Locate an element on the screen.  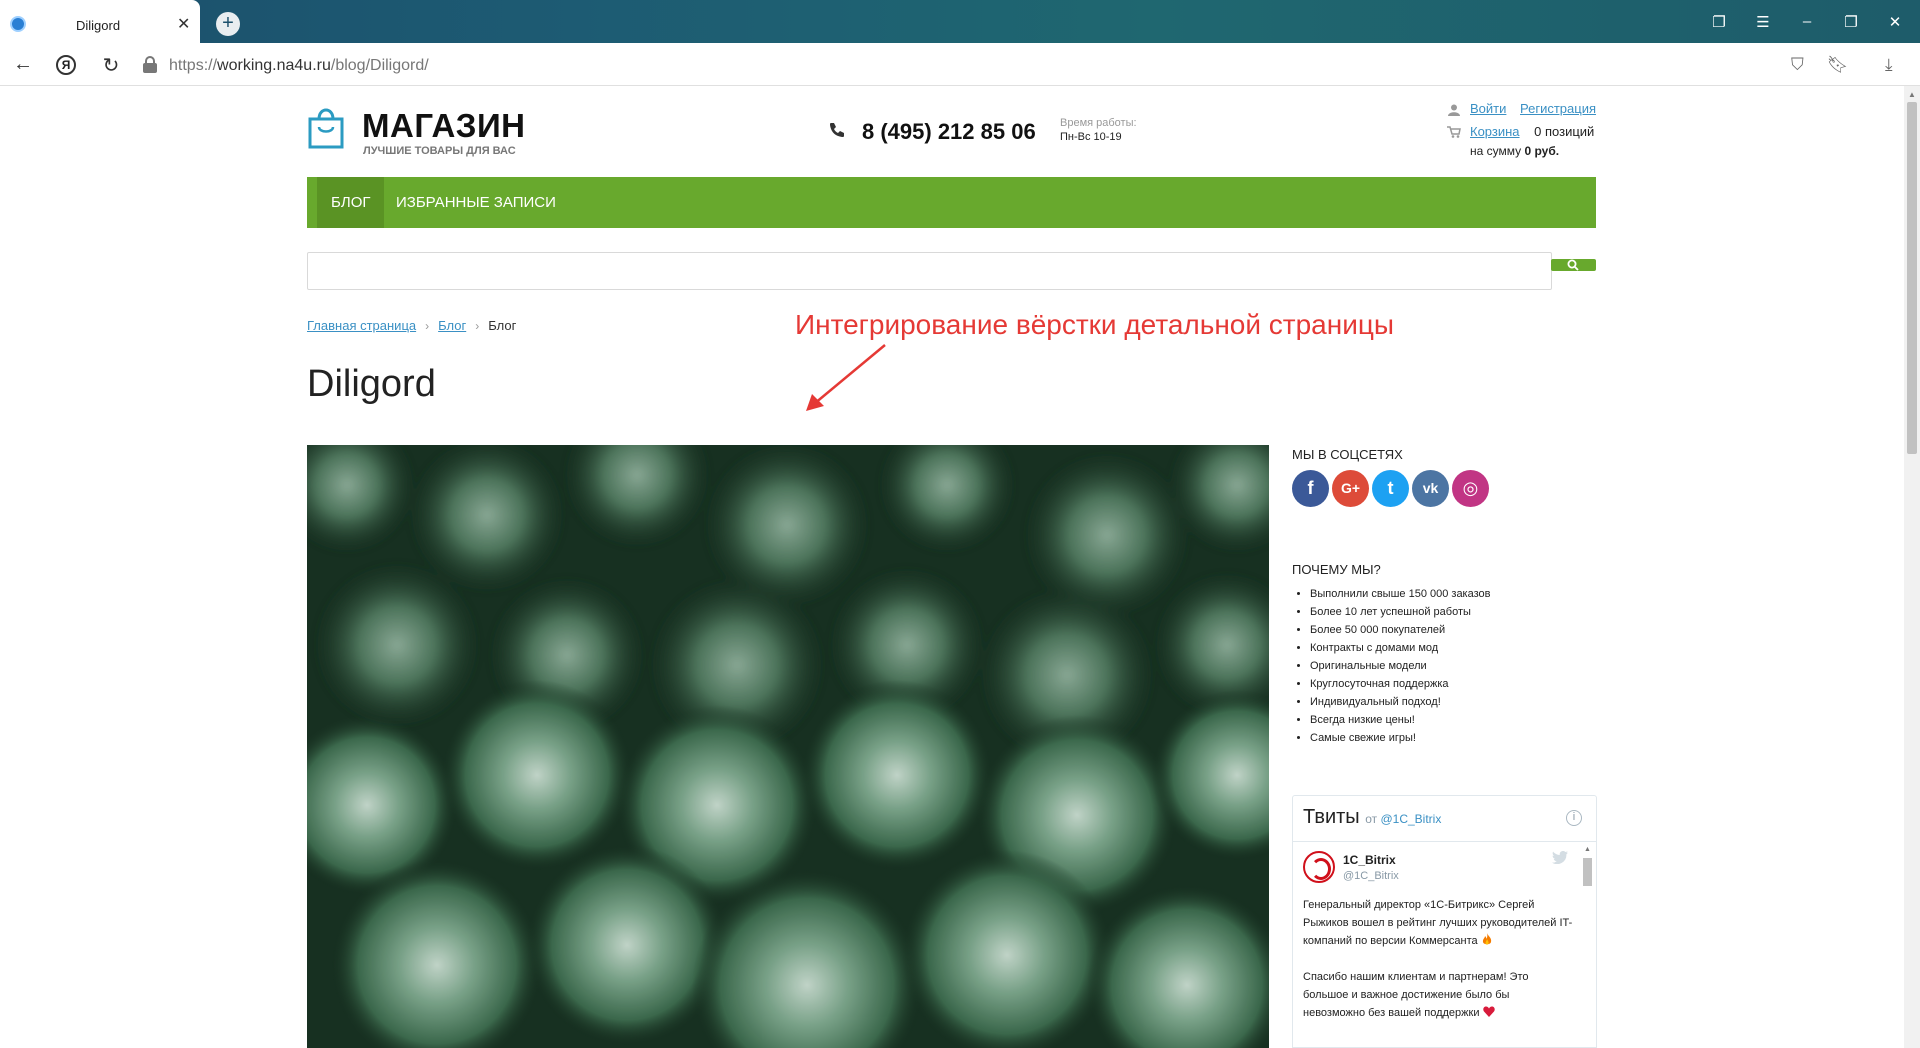
phone-icon is located at coordinates (837, 130).